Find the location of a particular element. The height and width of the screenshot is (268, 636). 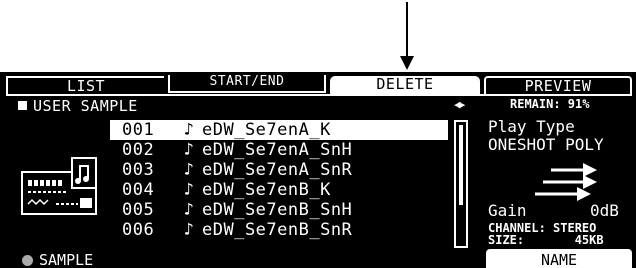

page-title-text: USER SAMPLE is located at coordinates (85, 106).